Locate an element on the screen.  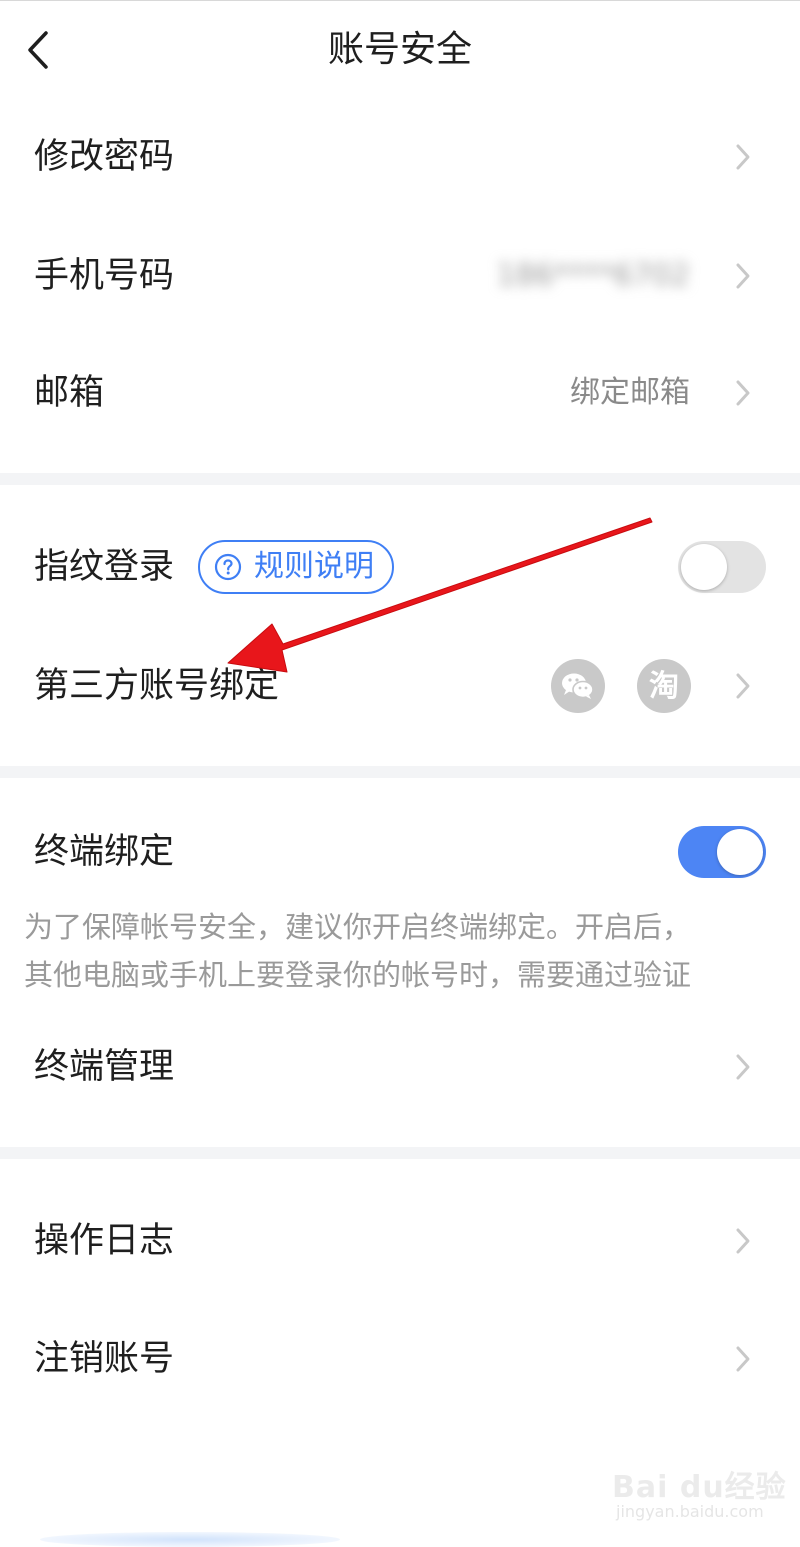
email-label: 邮箱 is located at coordinates (69, 393).